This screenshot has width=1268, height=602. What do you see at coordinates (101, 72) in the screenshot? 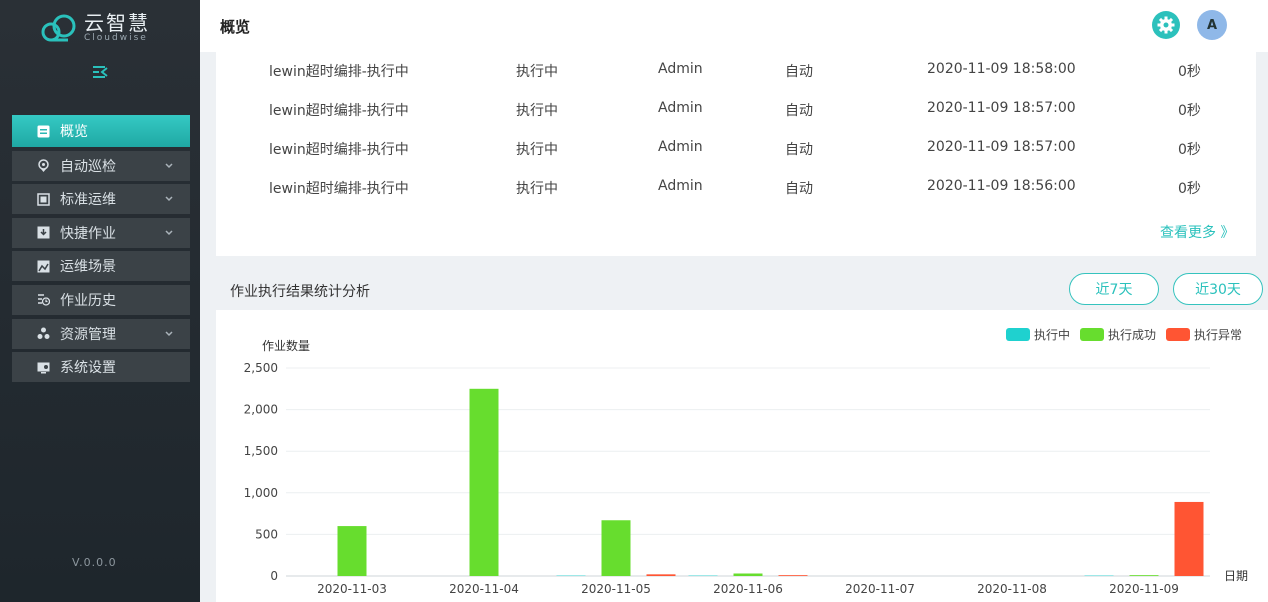
I see `collapse-menu-icon` at bounding box center [101, 72].